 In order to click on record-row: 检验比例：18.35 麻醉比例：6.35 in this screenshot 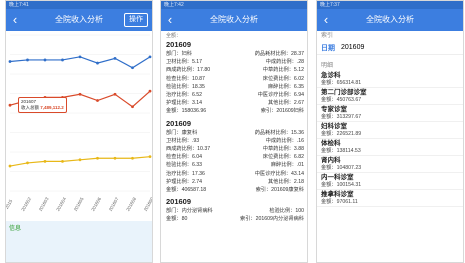, I will do `click(235, 87)`.